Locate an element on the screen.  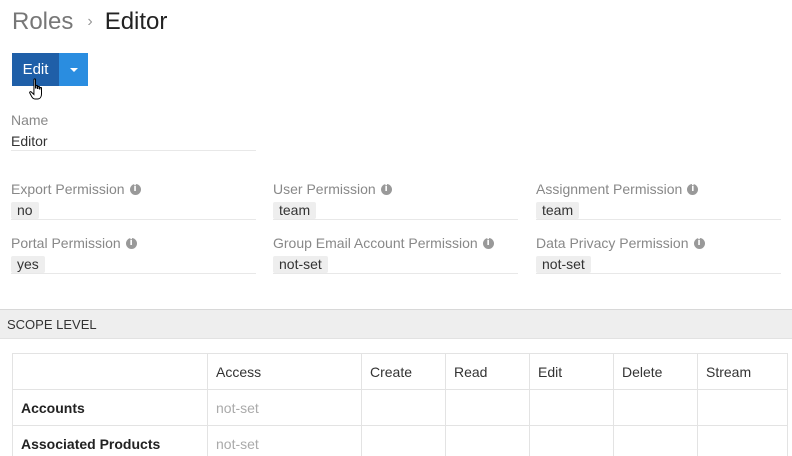
name-value: Editor is located at coordinates (29, 141).